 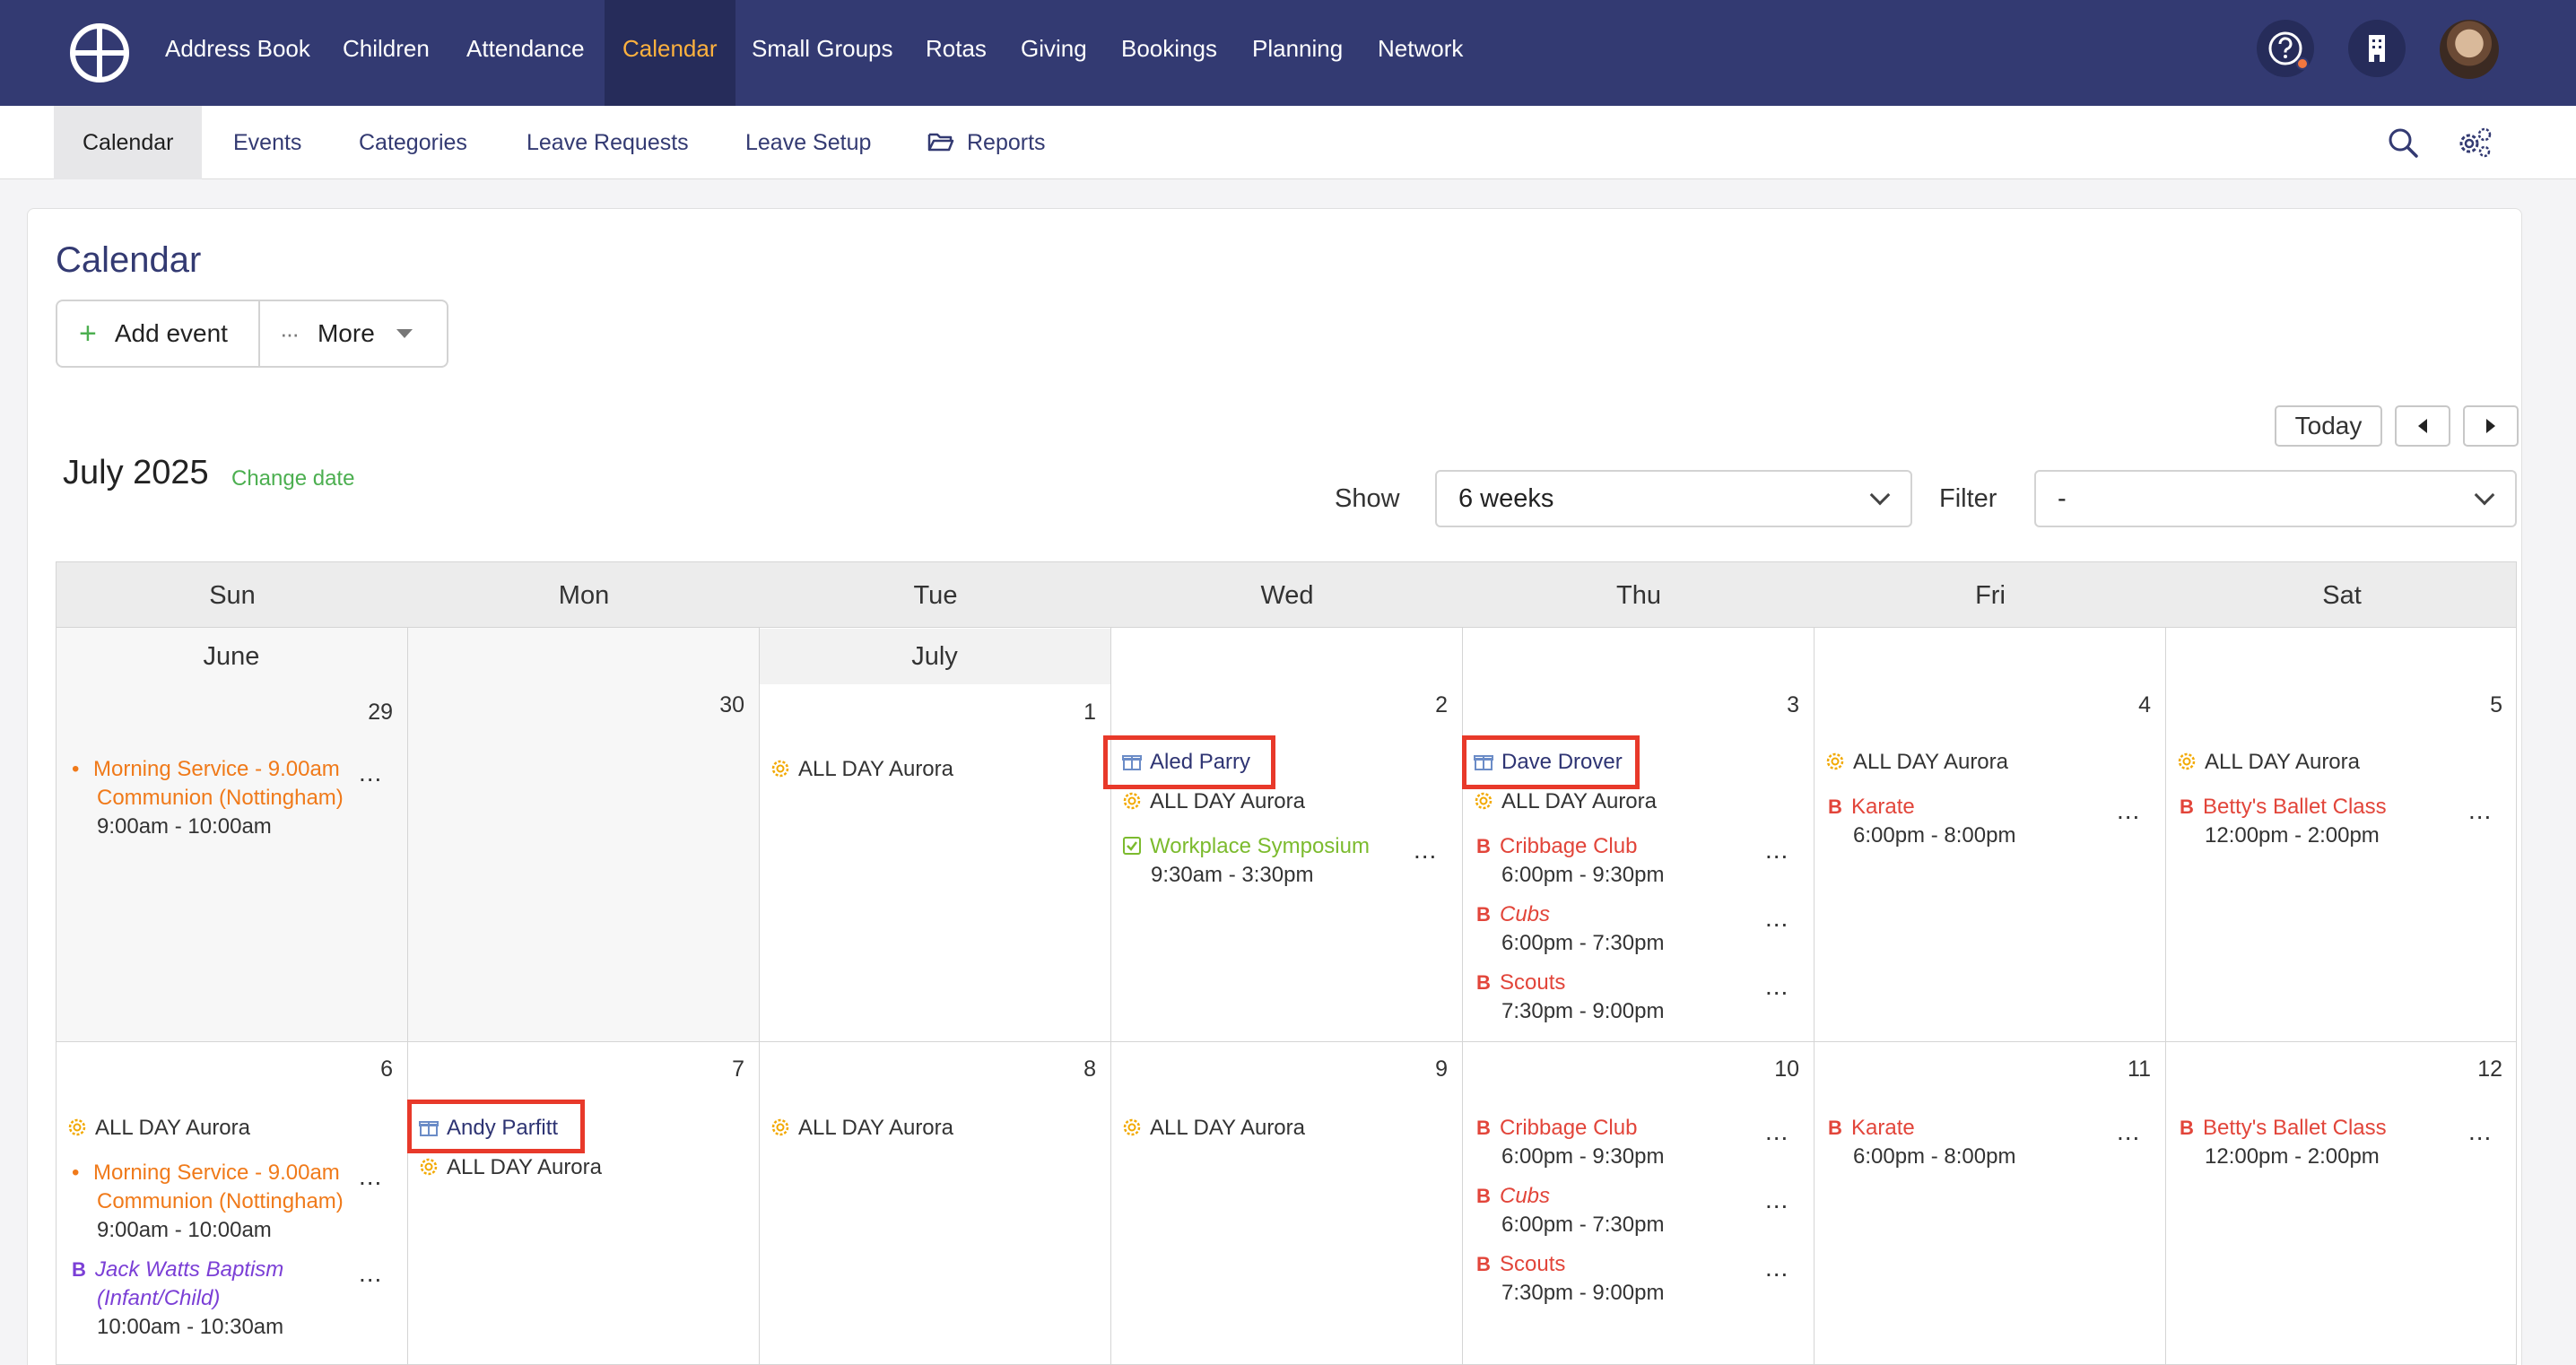 I want to click on nav-children: Children, so click(x=386, y=53).